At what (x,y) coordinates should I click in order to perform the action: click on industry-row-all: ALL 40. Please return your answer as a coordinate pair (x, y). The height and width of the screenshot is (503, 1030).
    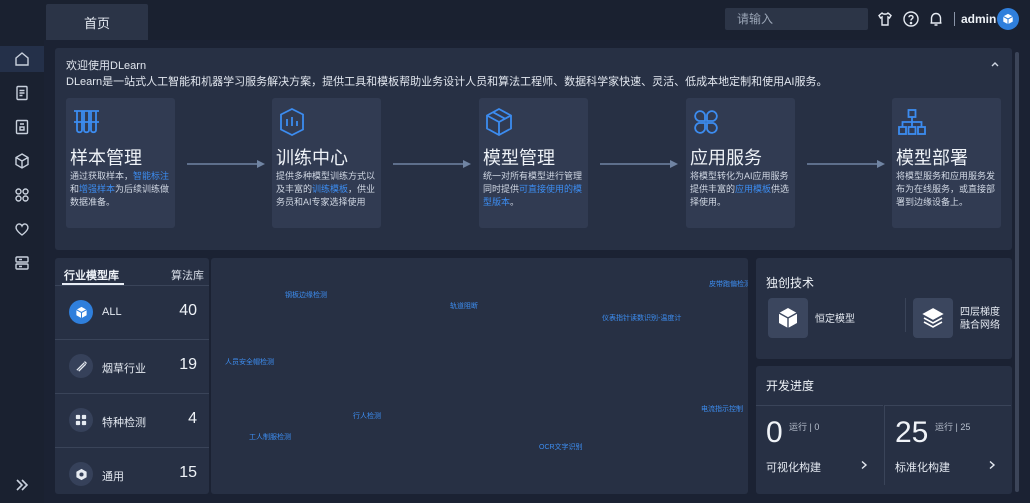
    Looking at the image, I should click on (132, 313).